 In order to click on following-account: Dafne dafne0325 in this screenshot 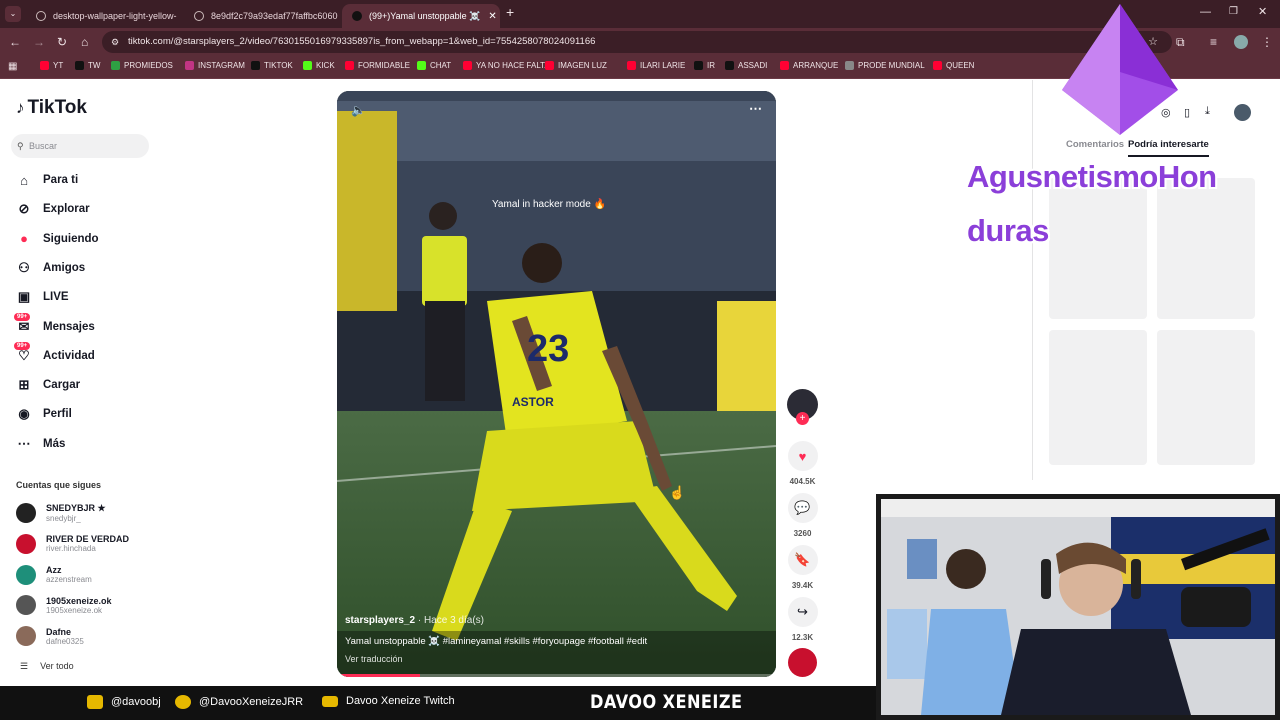, I will do `click(50, 636)`.